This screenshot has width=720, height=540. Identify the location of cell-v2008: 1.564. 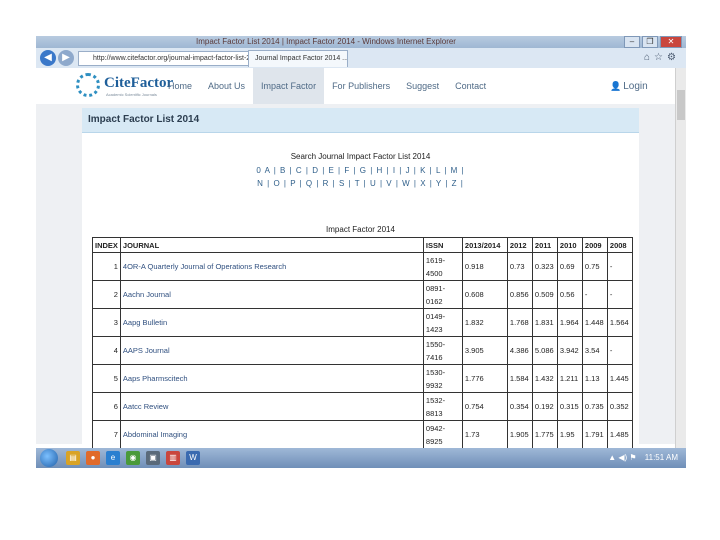
(619, 322).